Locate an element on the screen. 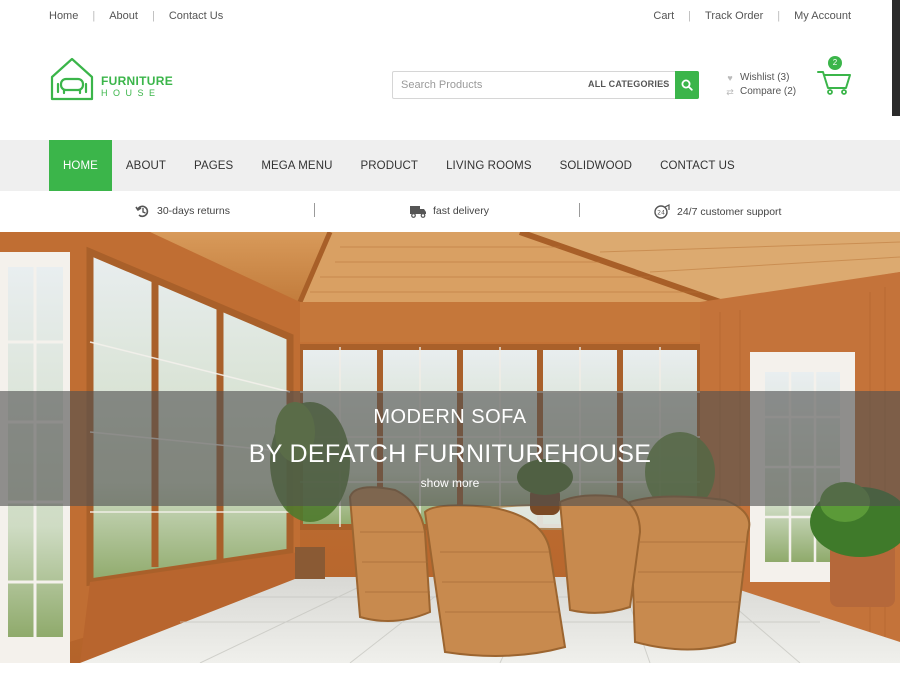 This screenshot has width=900, height=675. feature-delivery: fast delivery is located at coordinates (449, 211).